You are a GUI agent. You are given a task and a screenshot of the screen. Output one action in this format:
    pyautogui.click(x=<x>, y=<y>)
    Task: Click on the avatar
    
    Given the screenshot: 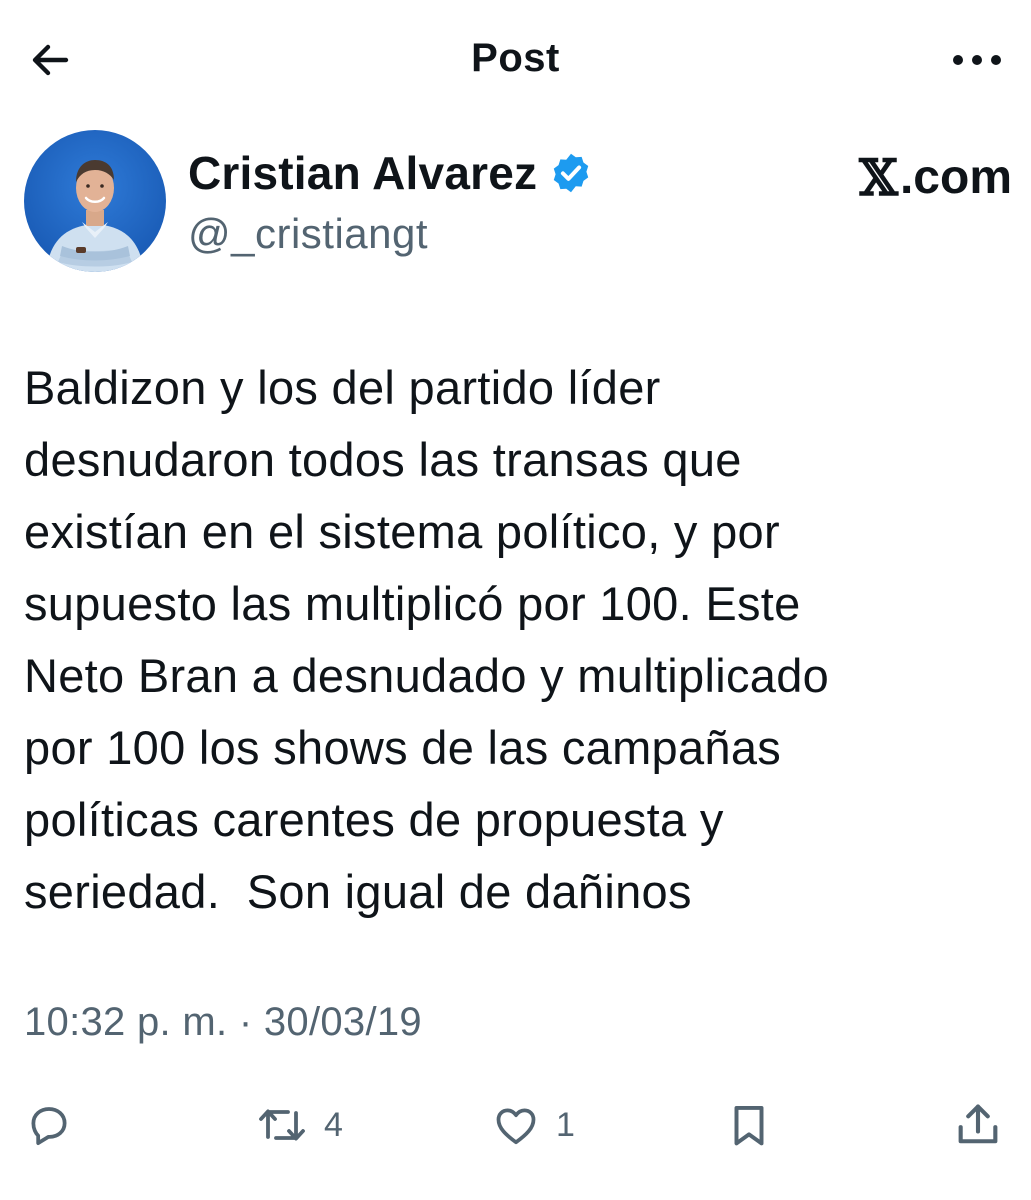 What is the action you would take?
    pyautogui.click(x=95, y=201)
    